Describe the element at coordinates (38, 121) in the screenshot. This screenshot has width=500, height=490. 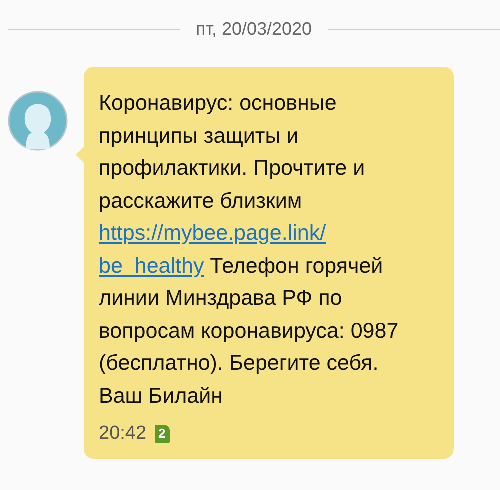
I see `avatar-icon` at that location.